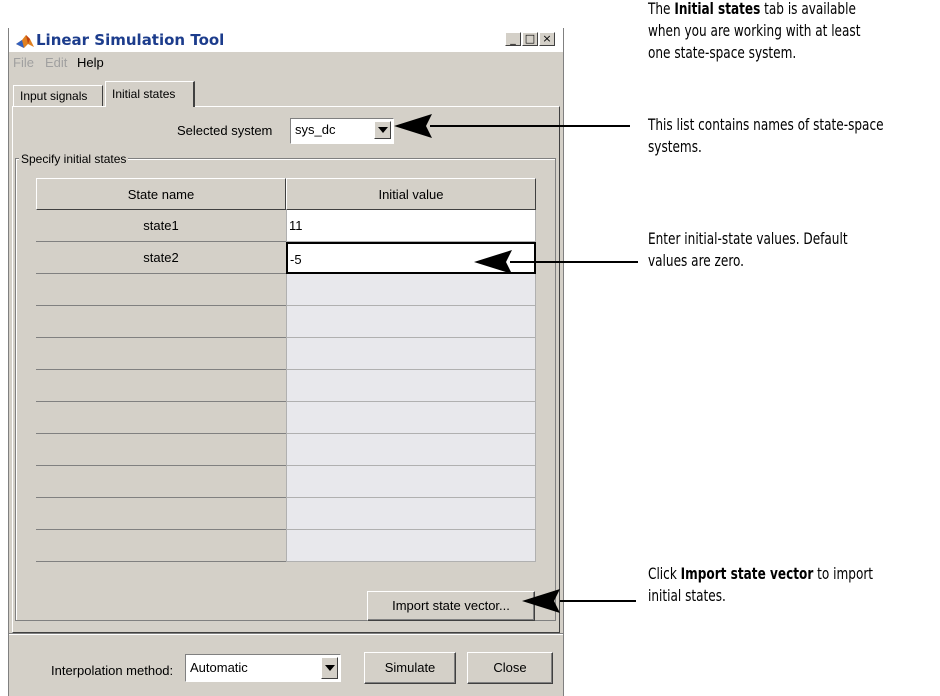 The width and height of the screenshot is (940, 696). I want to click on tab-initial-states: Initial states, so click(150, 94).